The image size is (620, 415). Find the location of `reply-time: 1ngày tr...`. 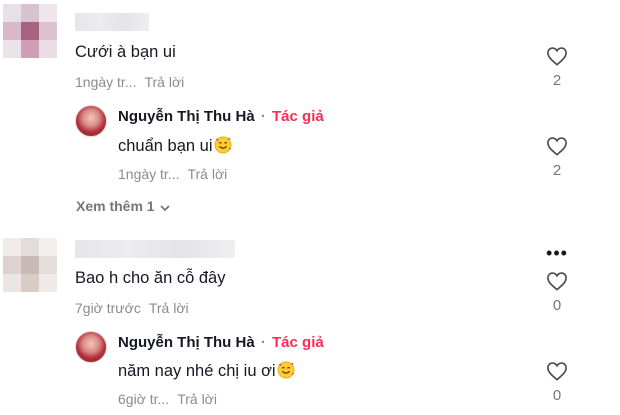

reply-time: 1ngày tr... is located at coordinates (149, 174).